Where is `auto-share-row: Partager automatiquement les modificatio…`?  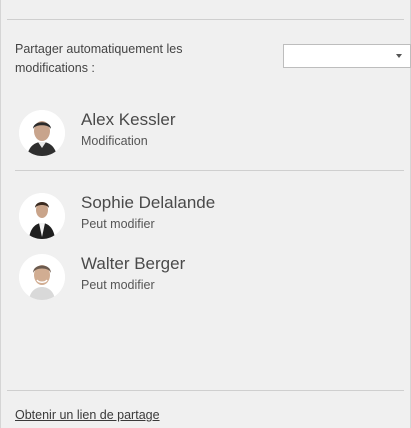 auto-share-row: Partager automatiquement les modificatio… is located at coordinates (213, 65).